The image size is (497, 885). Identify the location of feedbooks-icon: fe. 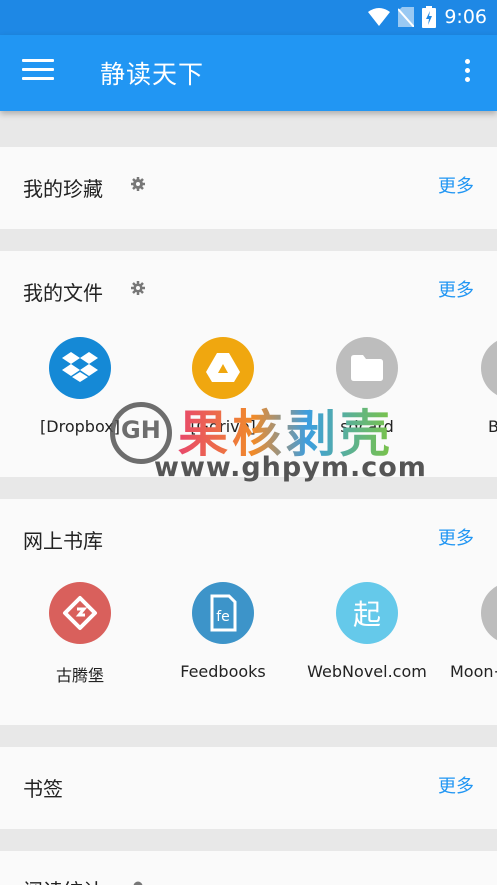
(223, 613).